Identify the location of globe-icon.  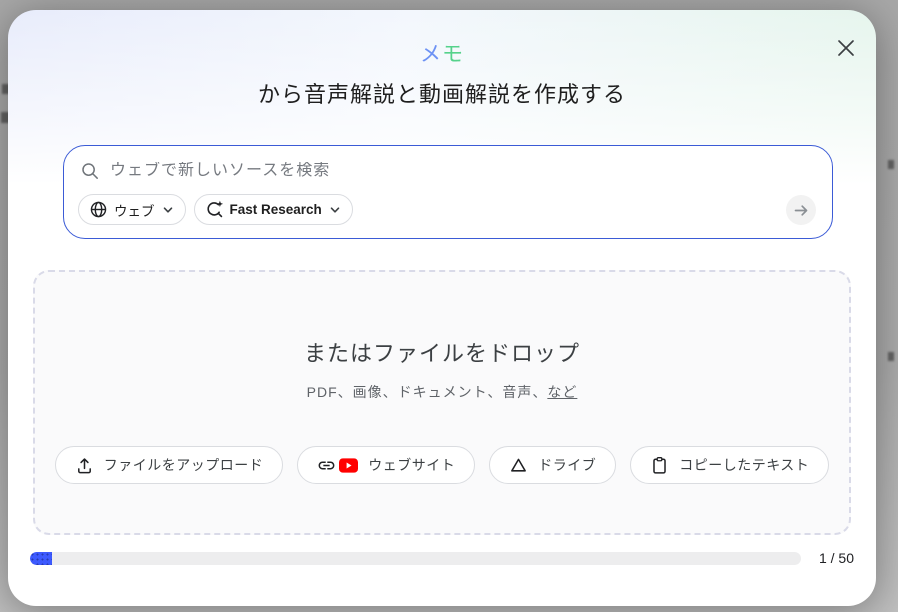
(98, 209).